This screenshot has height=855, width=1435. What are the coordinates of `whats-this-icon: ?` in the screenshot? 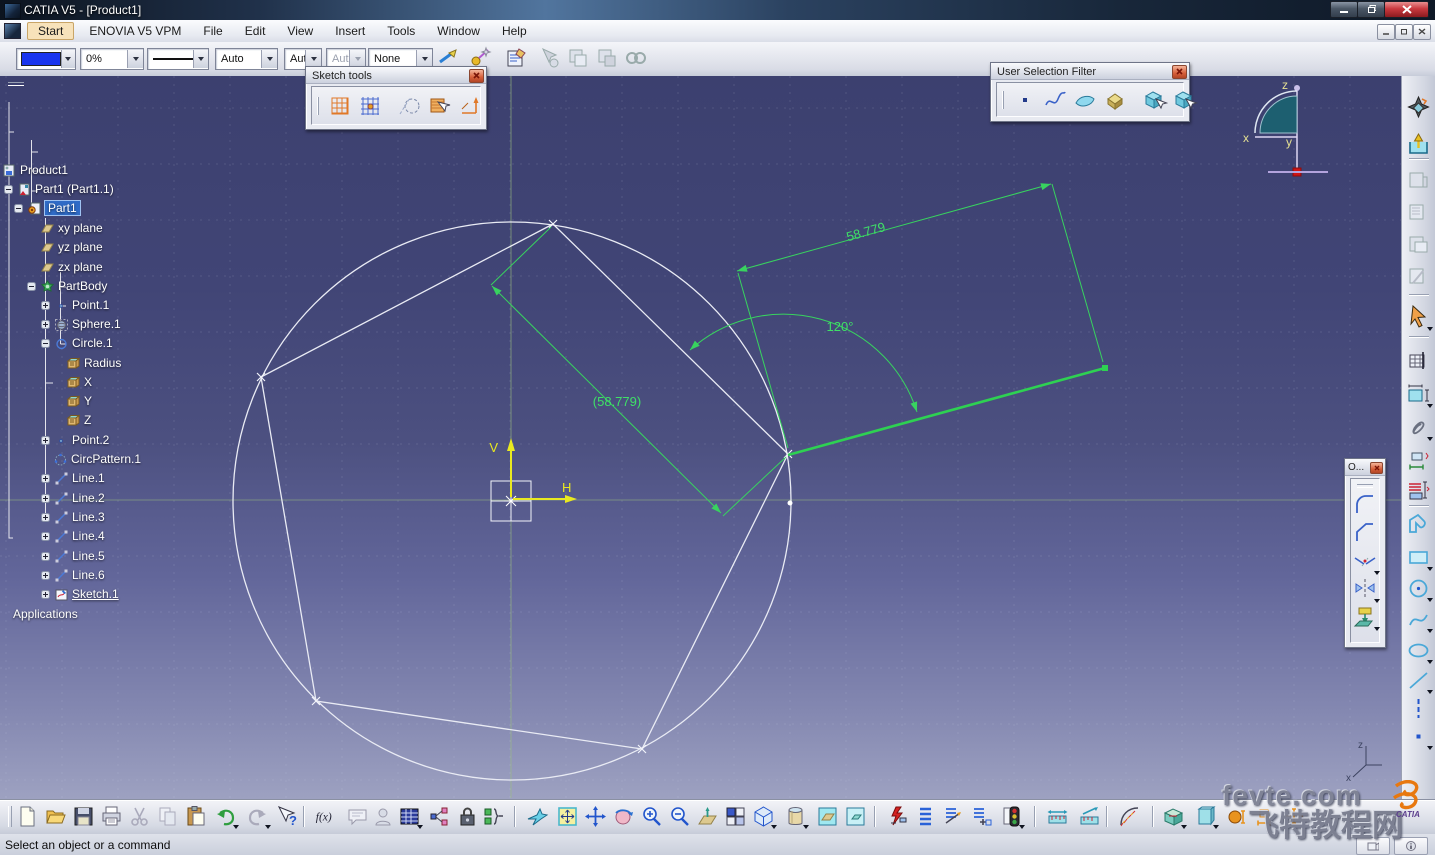 It's located at (287, 816).